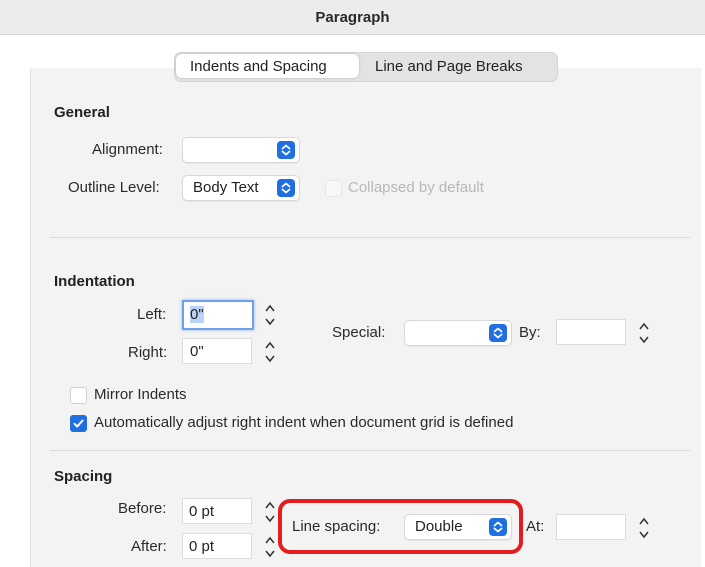 This screenshot has width=705, height=567. What do you see at coordinates (241, 150) in the screenshot?
I see `alignment-select` at bounding box center [241, 150].